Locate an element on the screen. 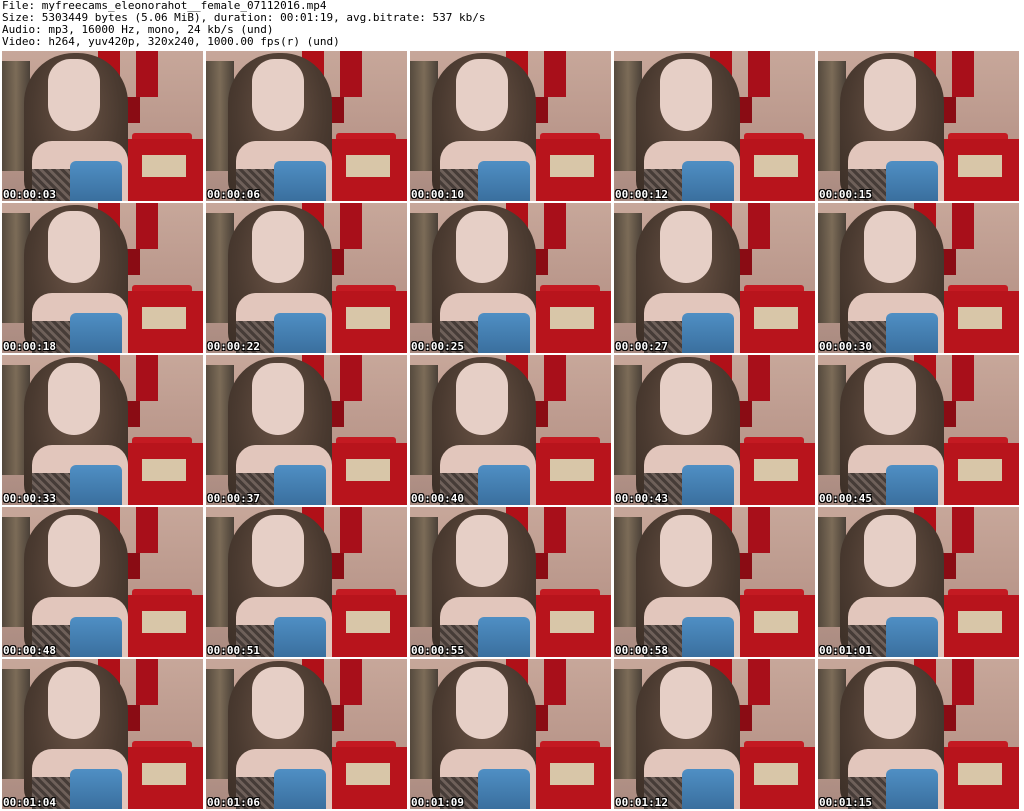 Image resolution: width=1024 pixels, height=811 pixels. video-frame-thumbnail: 00:00:22 is located at coordinates (306, 278).